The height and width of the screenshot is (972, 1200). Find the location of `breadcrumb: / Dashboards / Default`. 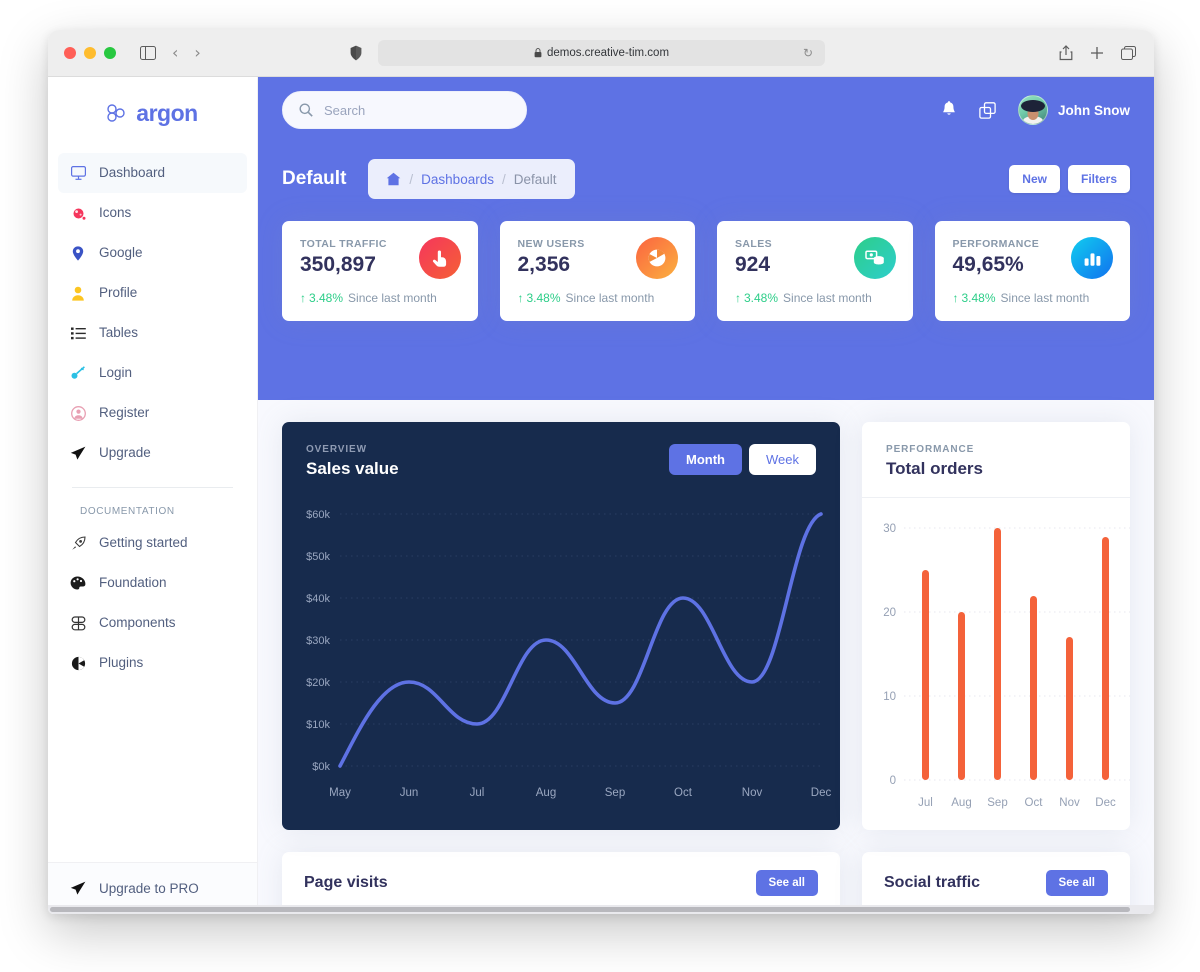

breadcrumb: / Dashboards / Default is located at coordinates (471, 179).